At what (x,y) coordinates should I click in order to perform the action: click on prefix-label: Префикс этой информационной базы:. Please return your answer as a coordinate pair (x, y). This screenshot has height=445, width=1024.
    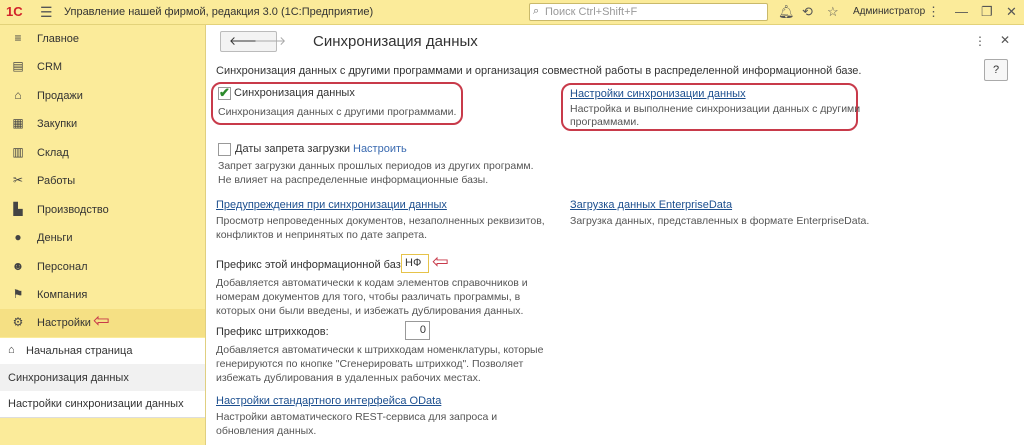
    Looking at the image, I should click on (314, 265).